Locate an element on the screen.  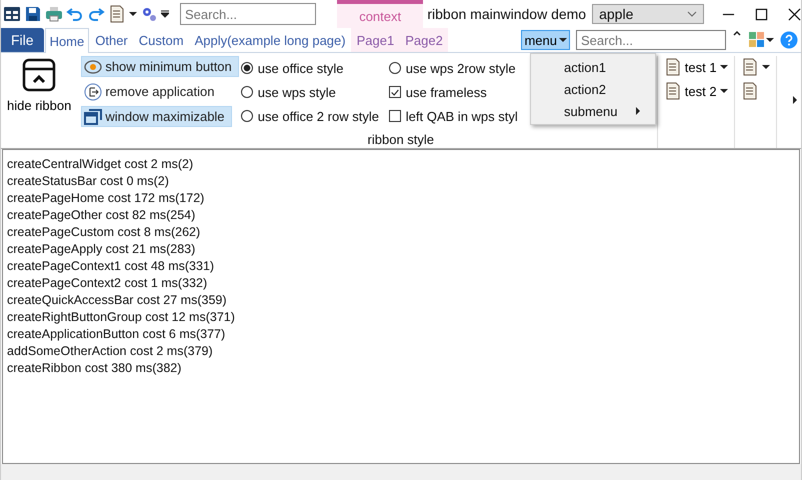
menu-item: action2 is located at coordinates (593, 89).